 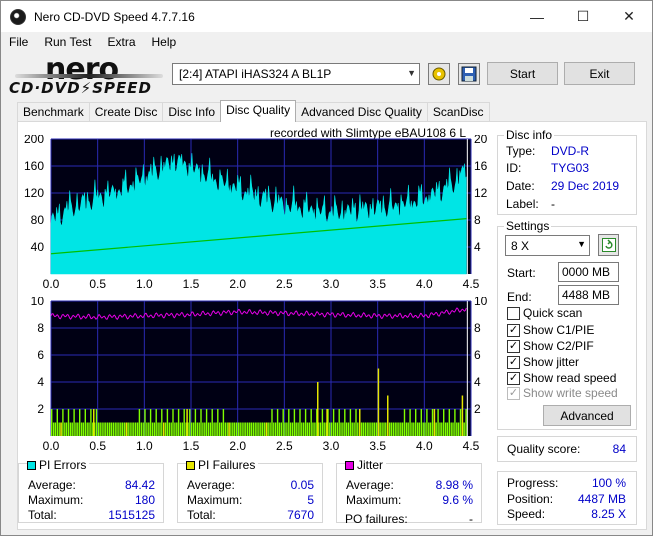 I want to click on pif-chart-x-tick-label: 2.5, so click(x=284, y=446).